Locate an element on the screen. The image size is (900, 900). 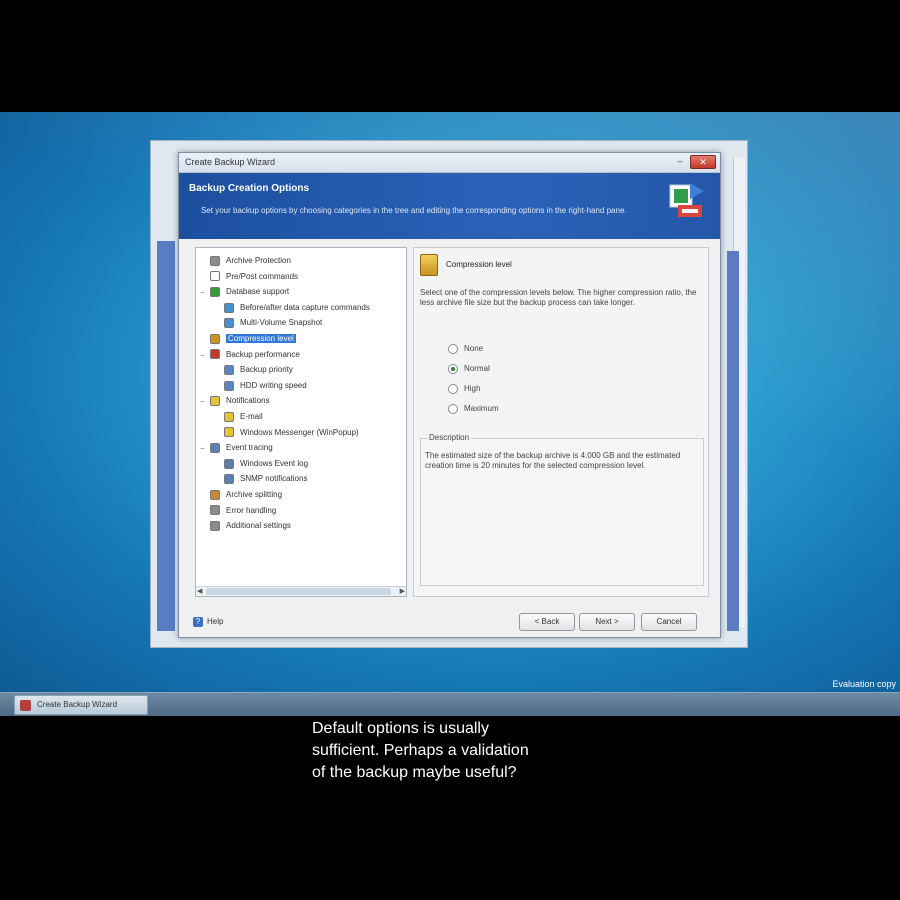
tree-item: Compression level is located at coordinates (253, 339).